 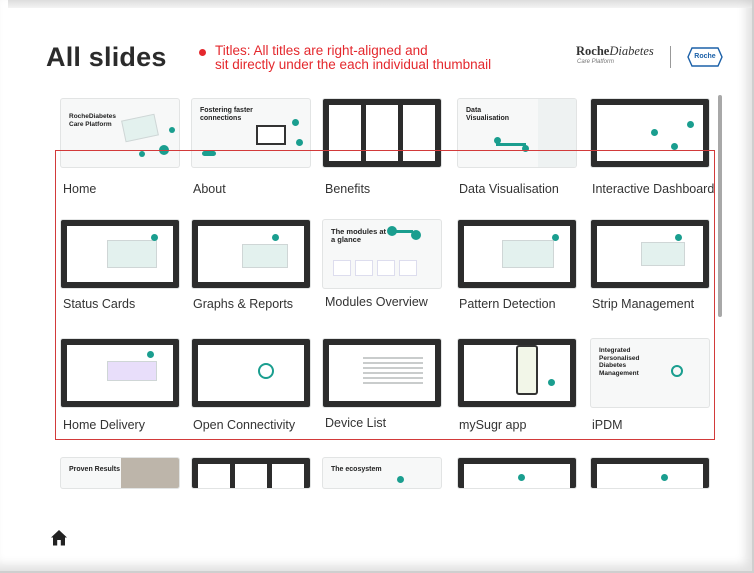 What do you see at coordinates (258, 304) in the screenshot?
I see `slide-title-graphs-reports: Graphs & Reports` at bounding box center [258, 304].